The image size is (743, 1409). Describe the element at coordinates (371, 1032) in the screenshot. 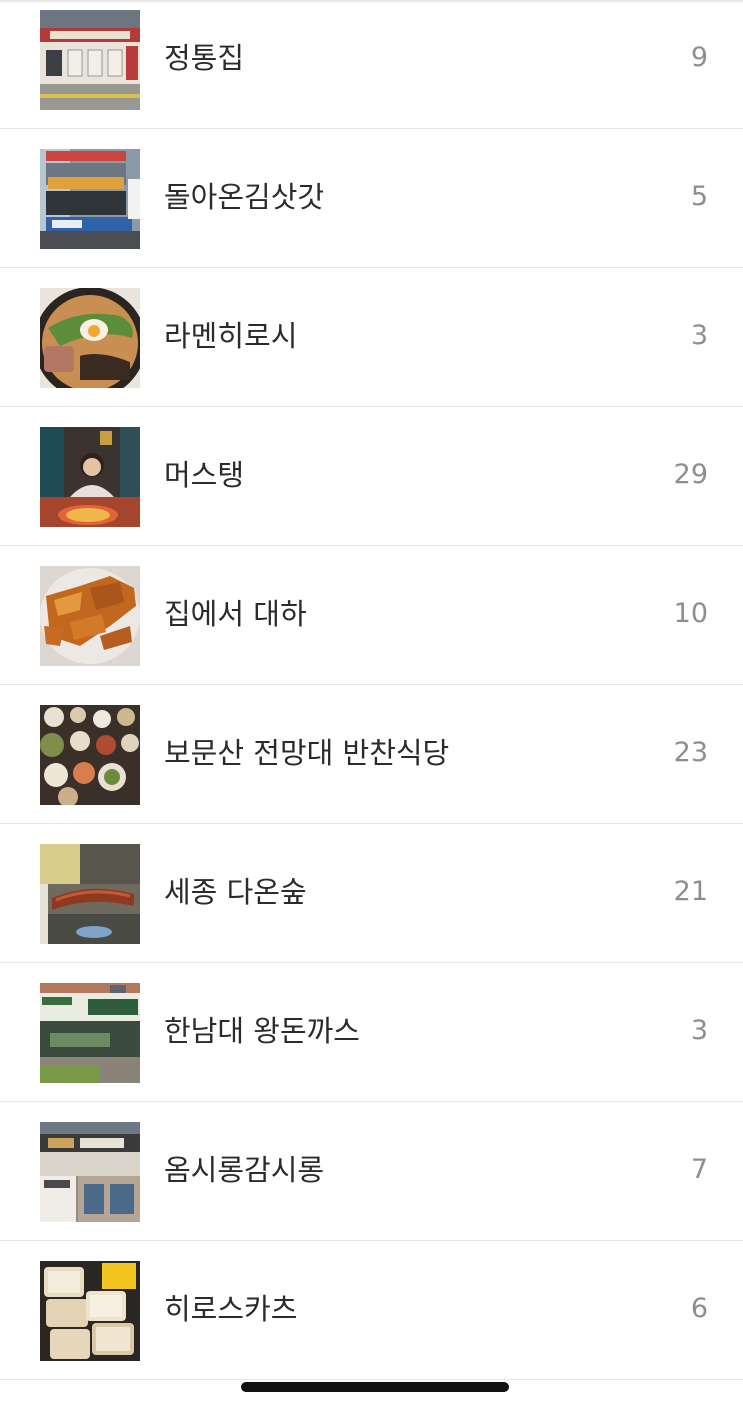

I see `album-row: 한남대 왕돈까스 3` at that location.